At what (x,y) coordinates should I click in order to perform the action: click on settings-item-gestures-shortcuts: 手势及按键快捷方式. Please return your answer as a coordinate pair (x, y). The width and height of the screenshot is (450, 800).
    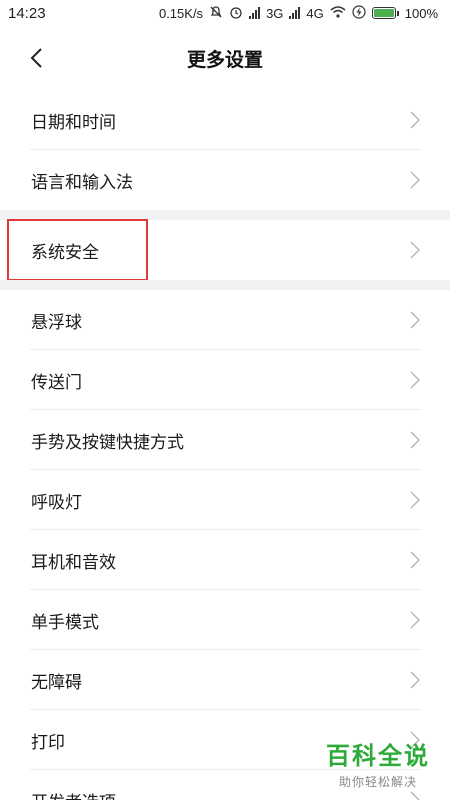
    Looking at the image, I should click on (225, 440).